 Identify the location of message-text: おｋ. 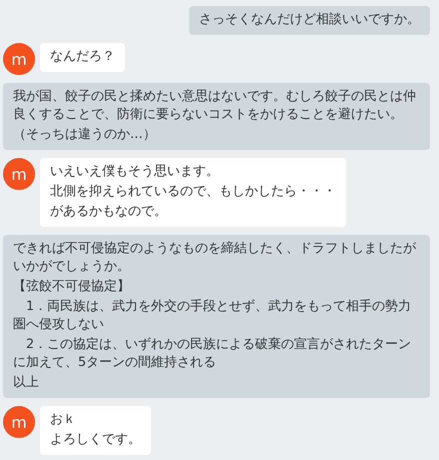
(63, 420).